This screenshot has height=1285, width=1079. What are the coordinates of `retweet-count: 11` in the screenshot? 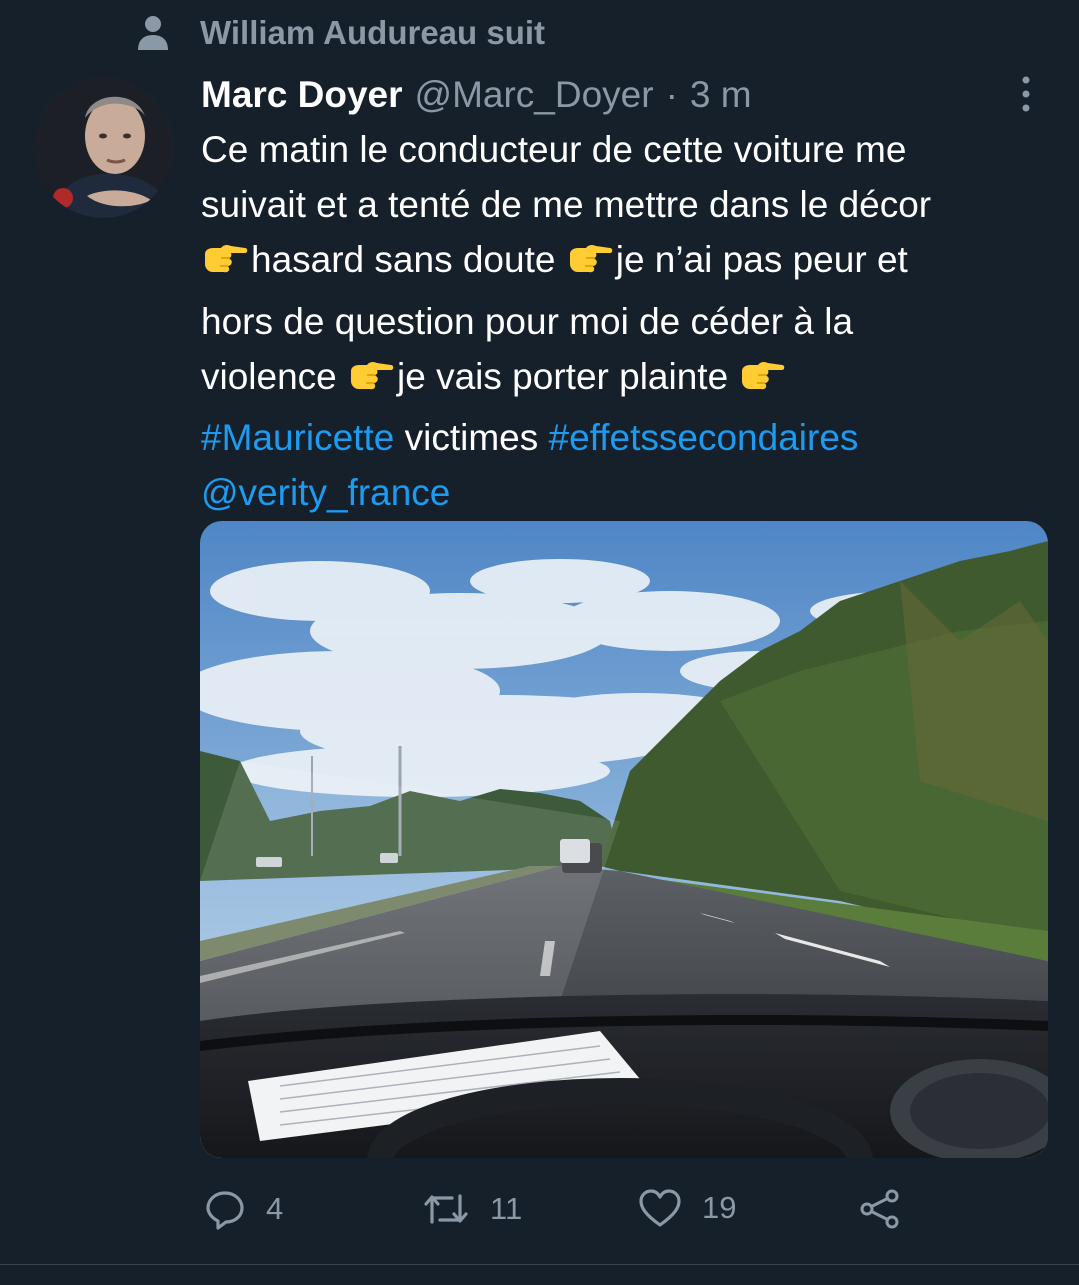 It's located at (506, 1208).